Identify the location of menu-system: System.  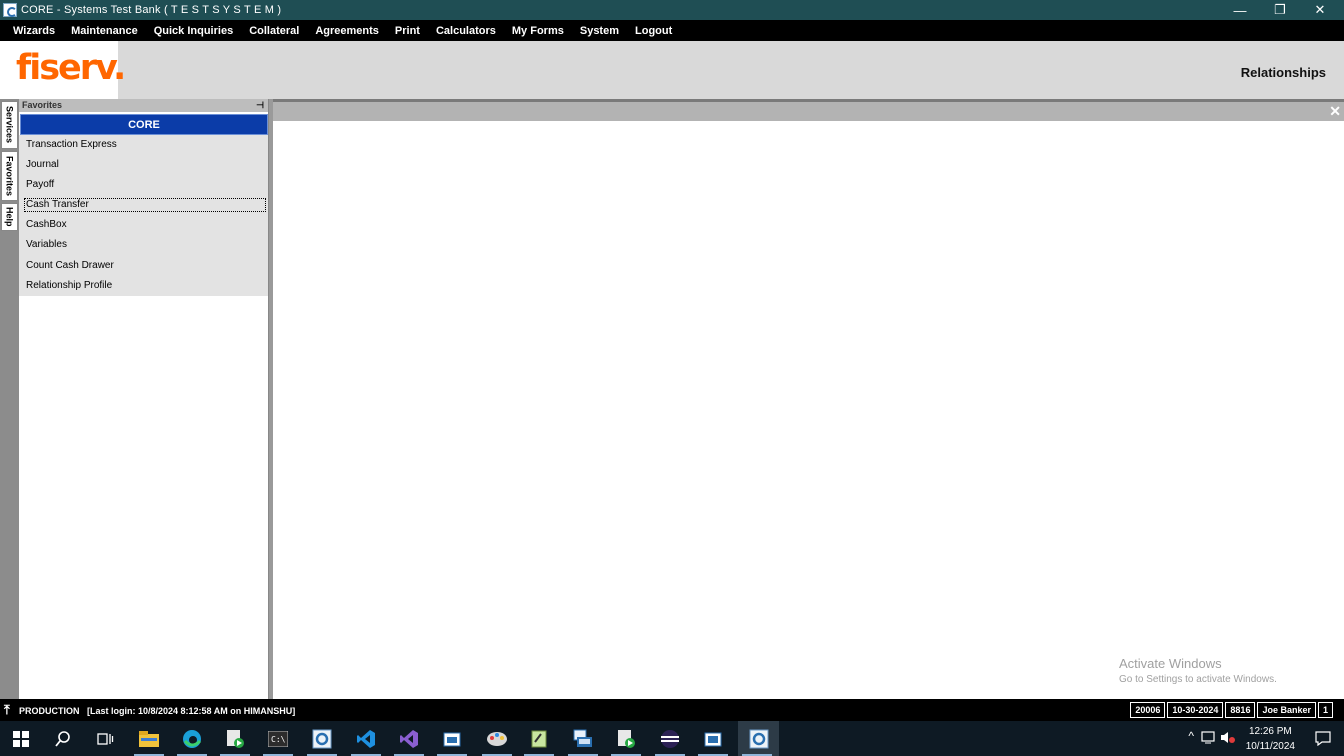
(599, 31).